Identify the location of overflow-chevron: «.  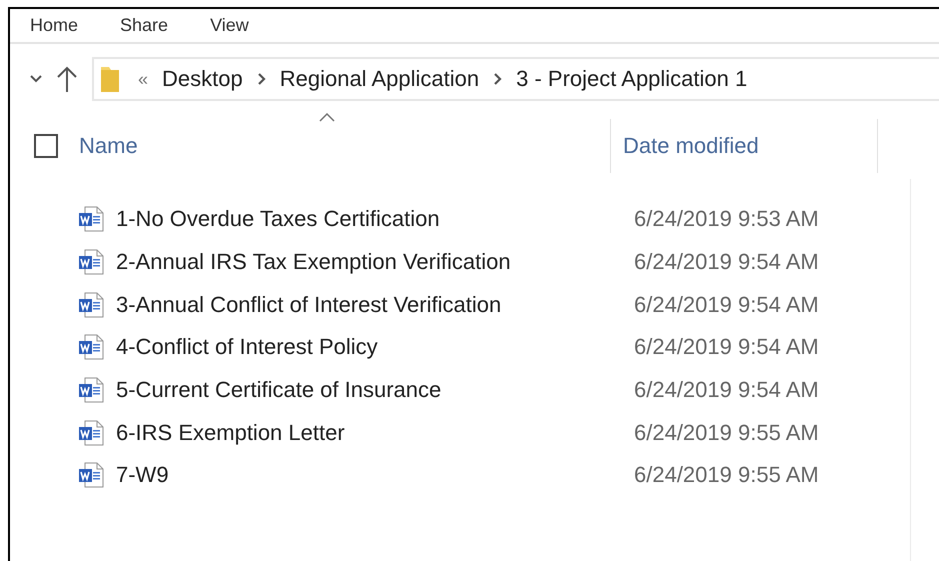
(143, 79).